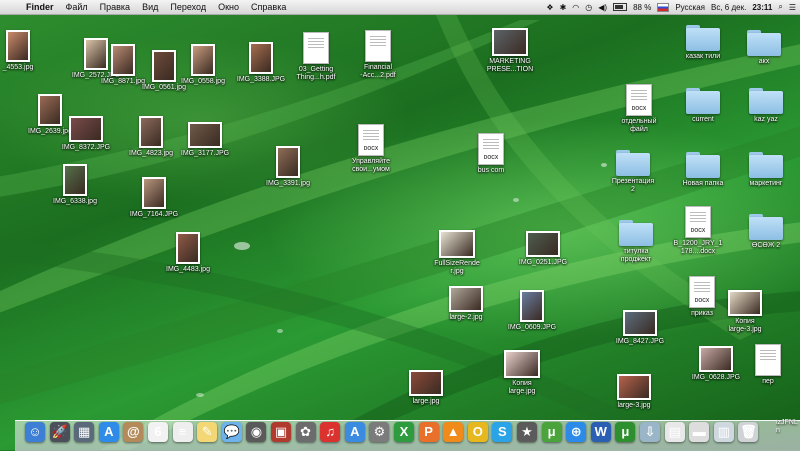 This screenshot has width=800, height=451. Describe the element at coordinates (625, 432) in the screenshot. I see `utorrent-dock-icon: μ` at that location.